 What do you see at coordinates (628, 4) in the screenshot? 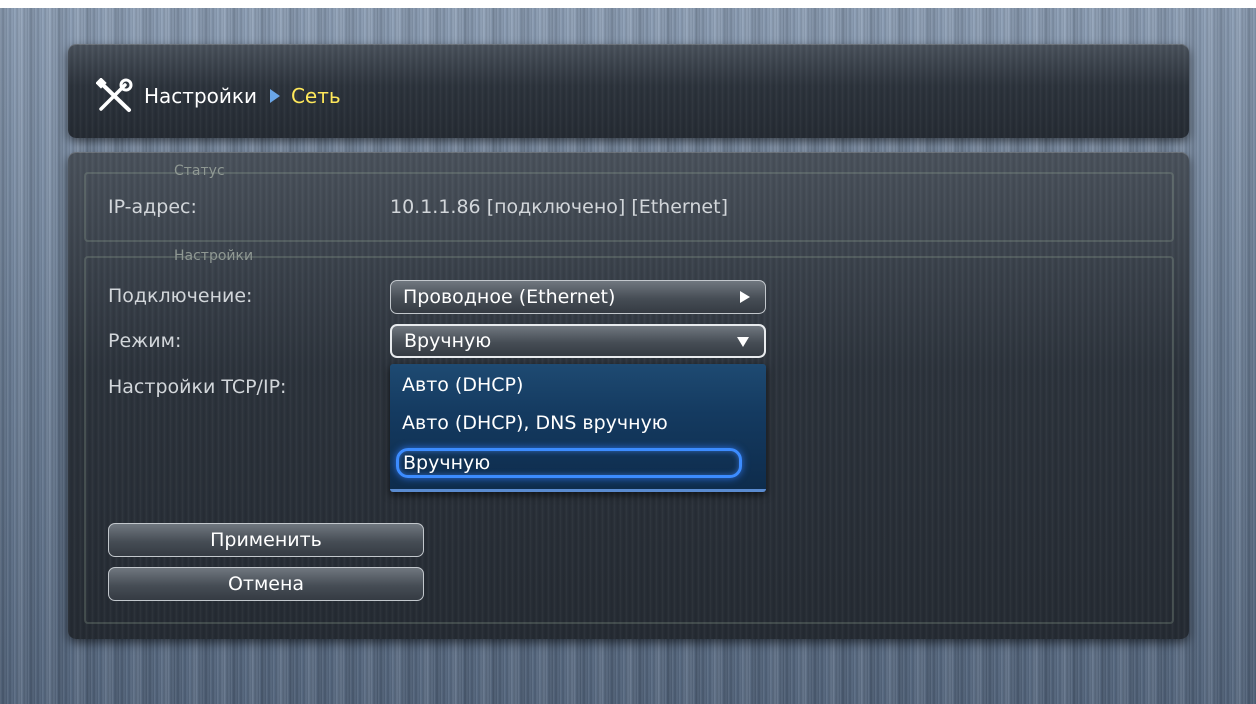
I see `top-edge` at bounding box center [628, 4].